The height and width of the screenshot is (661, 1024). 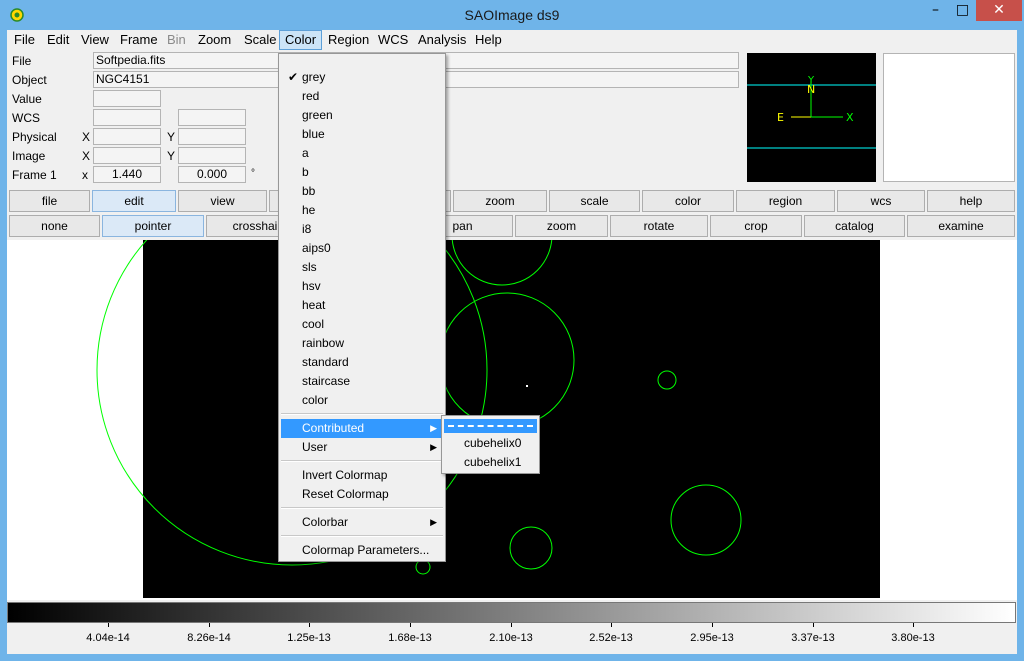 I want to click on menu-region: Region, so click(x=348, y=40).